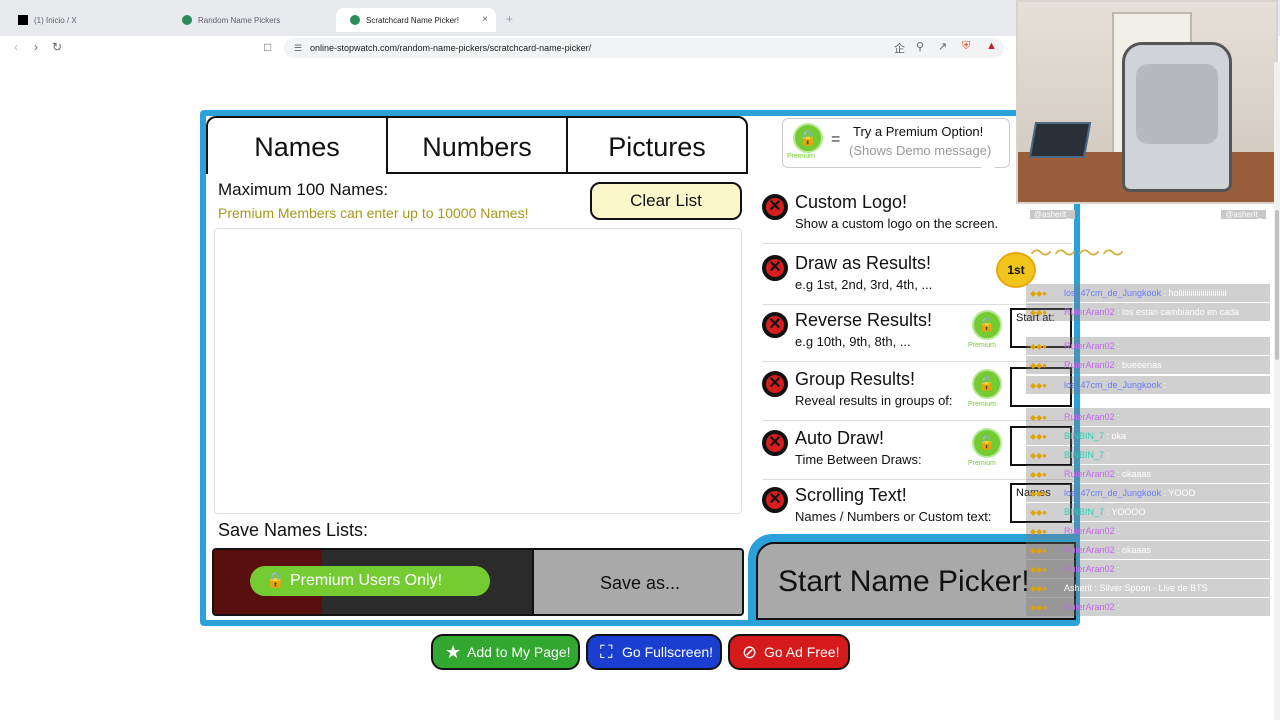  Describe the element at coordinates (297, 145) in the screenshot. I see `tab-names: Names` at that location.